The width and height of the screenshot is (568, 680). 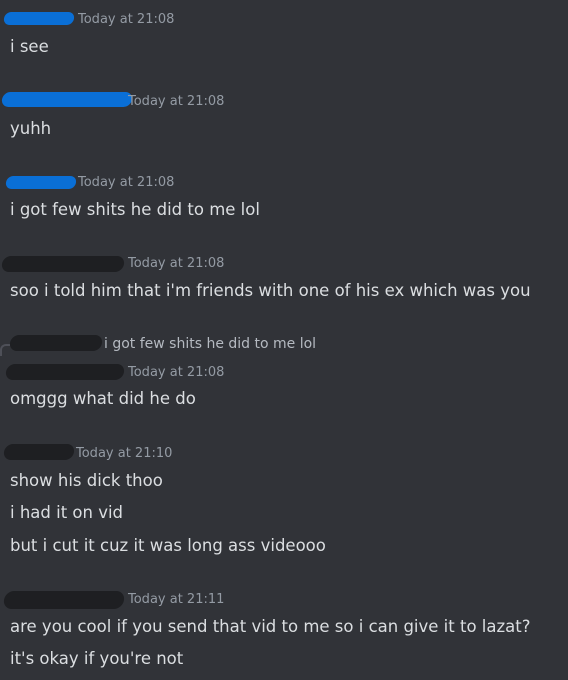 What do you see at coordinates (284, 114) in the screenshot?
I see `chat-message: Today at 21:08 yuhh` at bounding box center [284, 114].